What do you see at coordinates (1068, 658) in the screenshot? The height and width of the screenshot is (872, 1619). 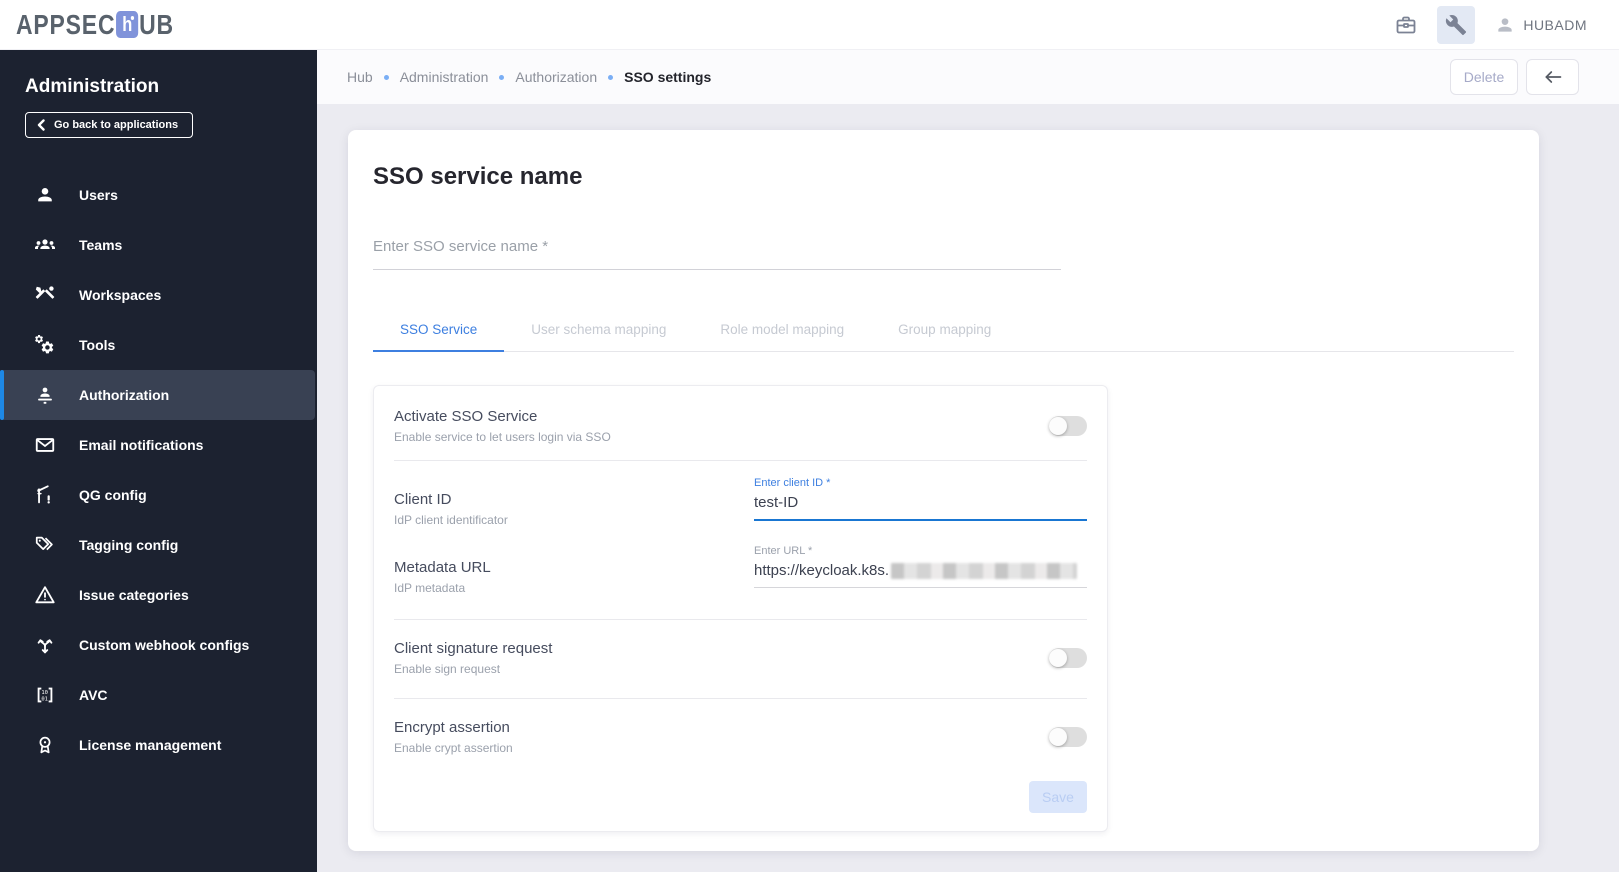 I see `client-signature-toggle` at bounding box center [1068, 658].